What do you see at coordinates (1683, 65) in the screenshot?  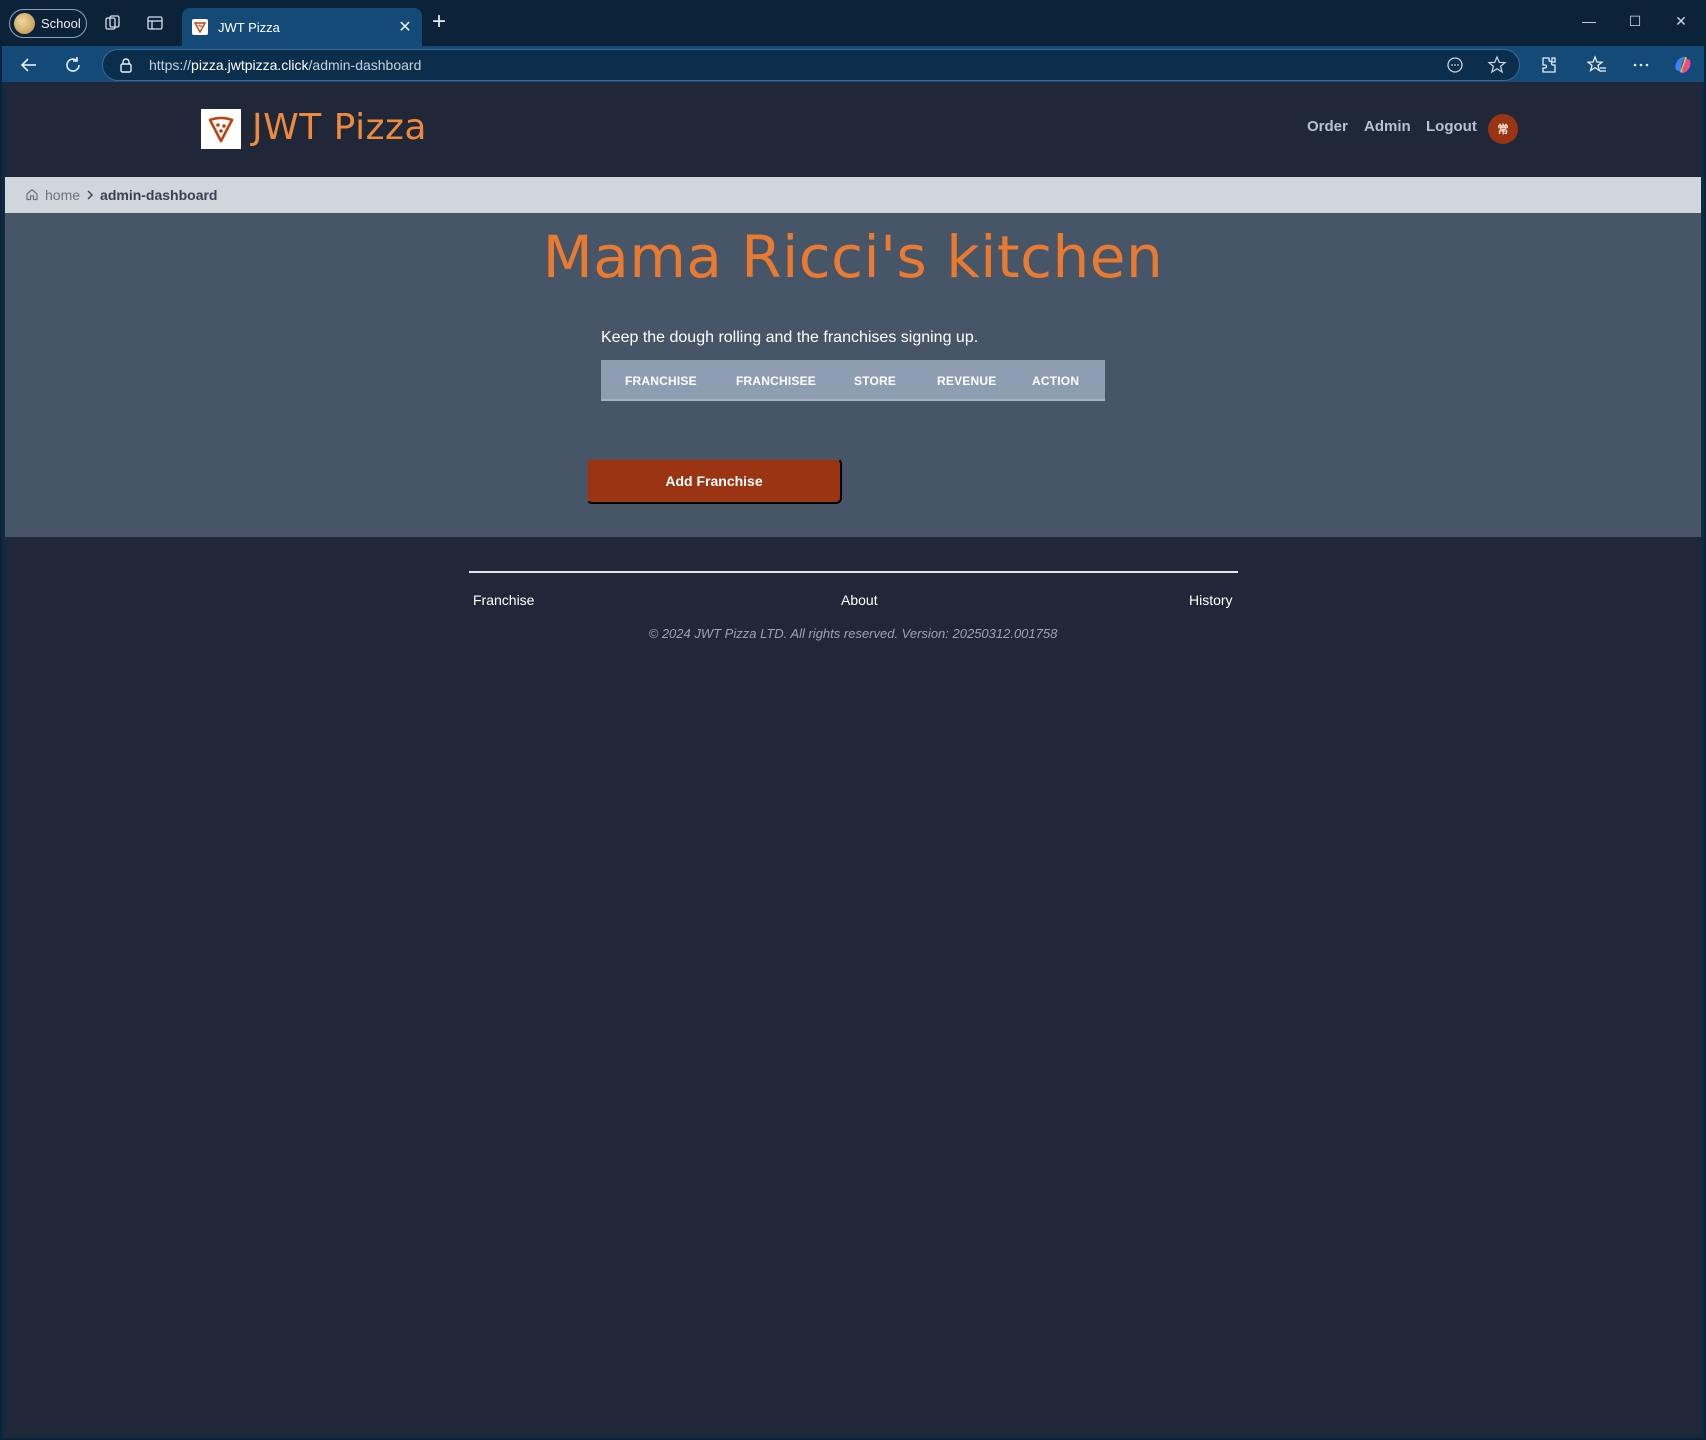 I see `copilot-icon` at bounding box center [1683, 65].